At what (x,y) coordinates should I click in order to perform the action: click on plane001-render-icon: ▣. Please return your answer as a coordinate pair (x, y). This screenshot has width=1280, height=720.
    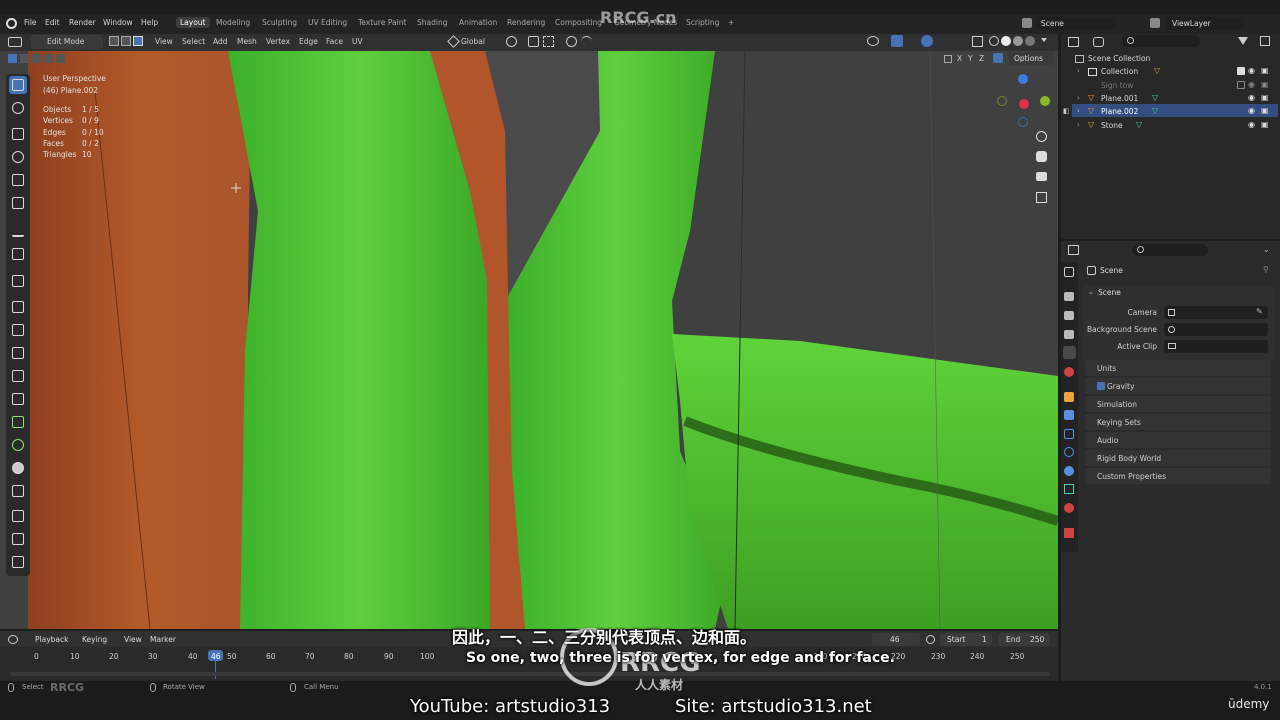
    Looking at the image, I should click on (1265, 97).